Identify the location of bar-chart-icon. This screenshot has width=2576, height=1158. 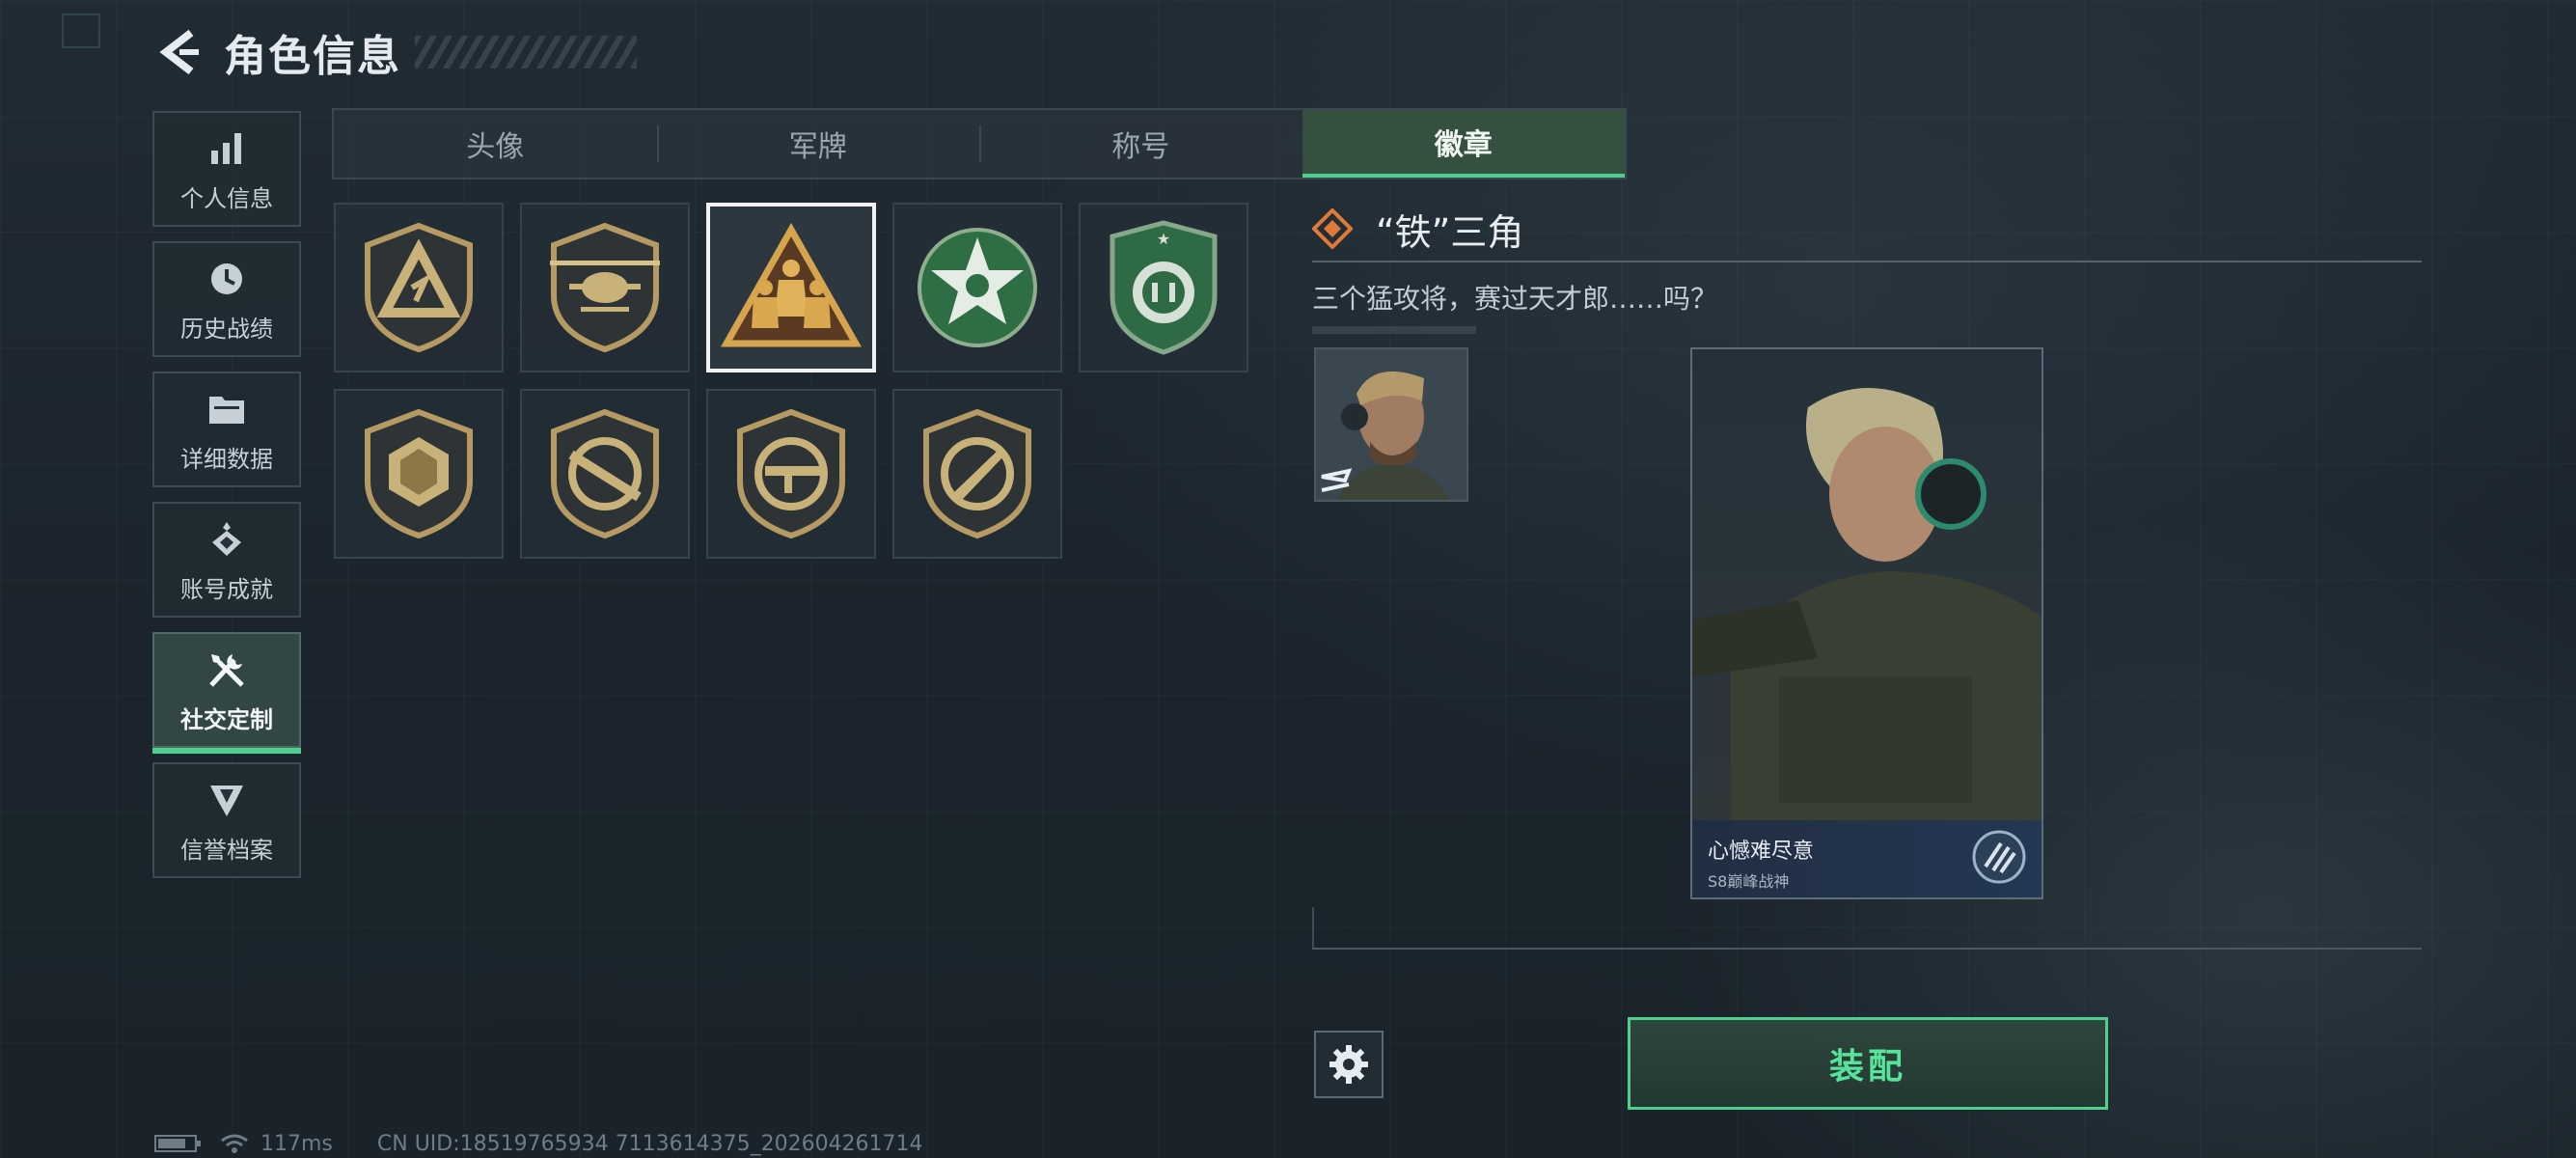
(227, 148).